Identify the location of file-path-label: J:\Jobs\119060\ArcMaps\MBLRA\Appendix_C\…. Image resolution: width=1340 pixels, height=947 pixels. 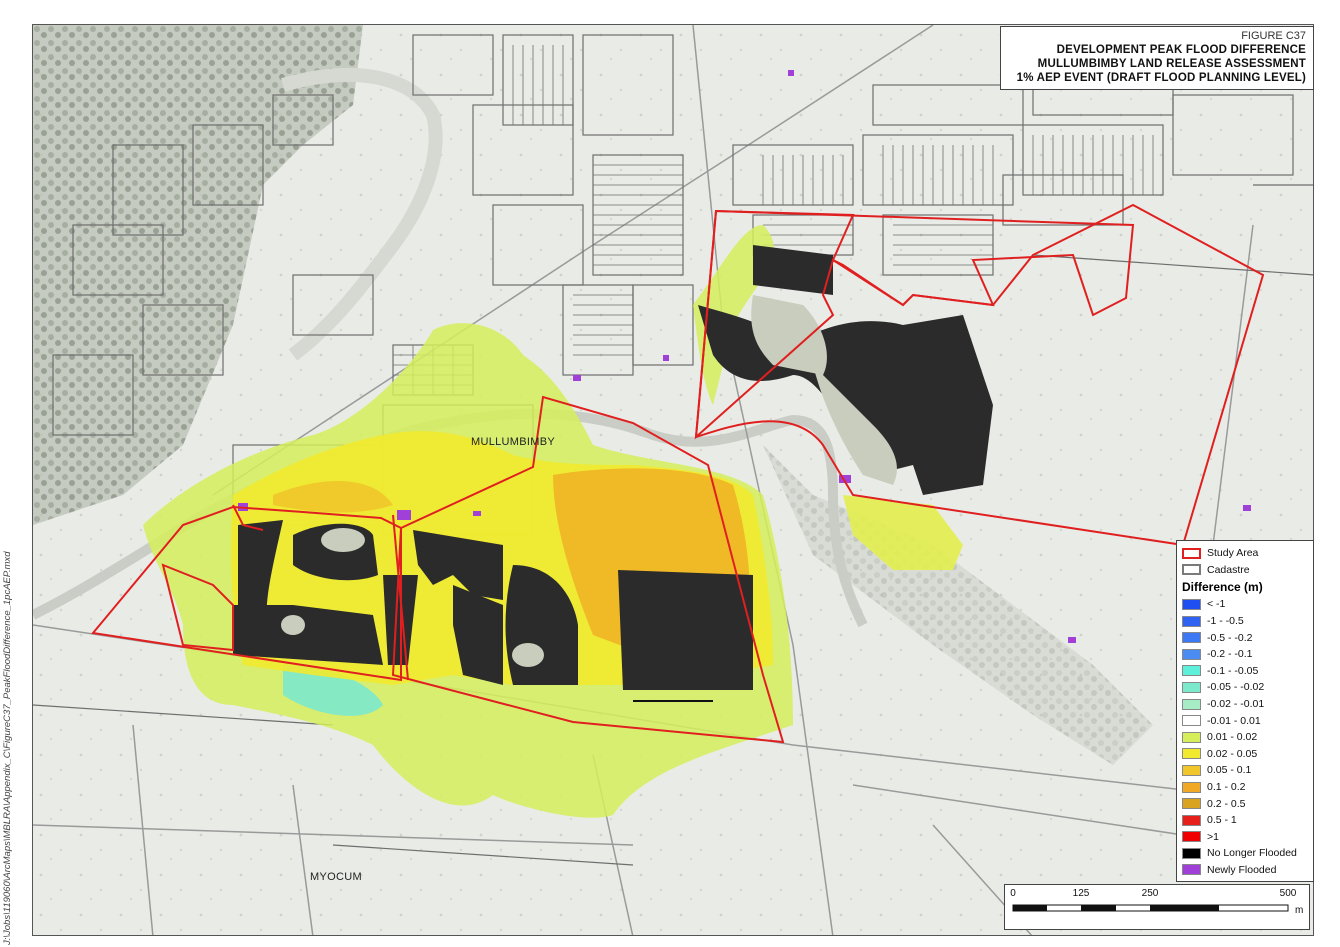
(7, 748).